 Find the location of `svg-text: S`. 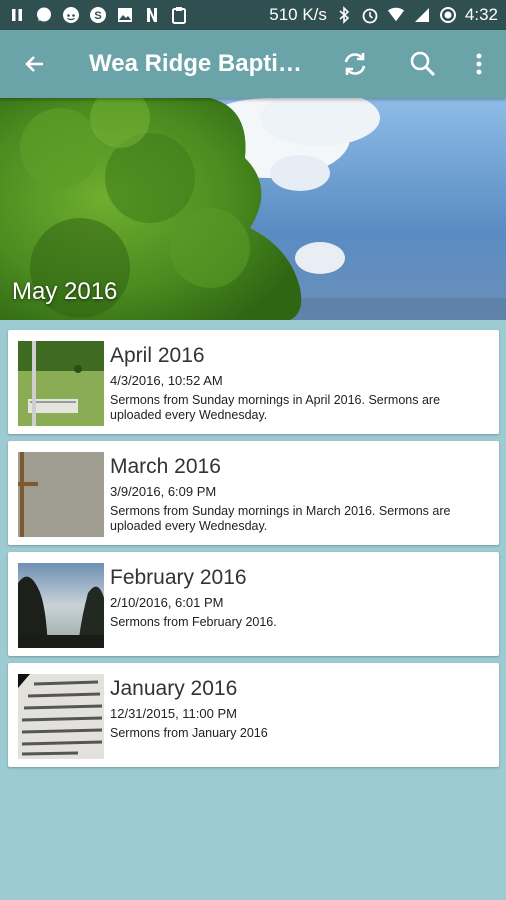

svg-text: S is located at coordinates (97, 16).